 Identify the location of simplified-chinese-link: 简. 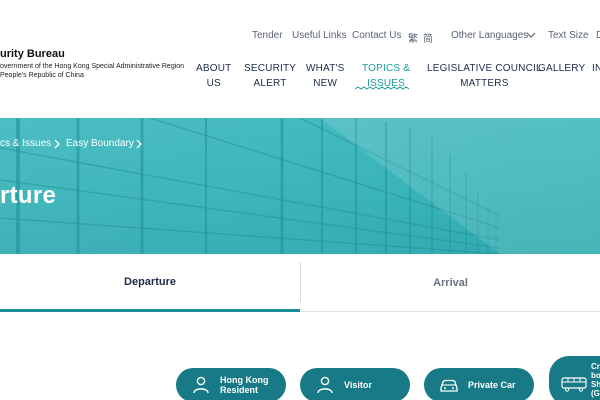
(428, 37).